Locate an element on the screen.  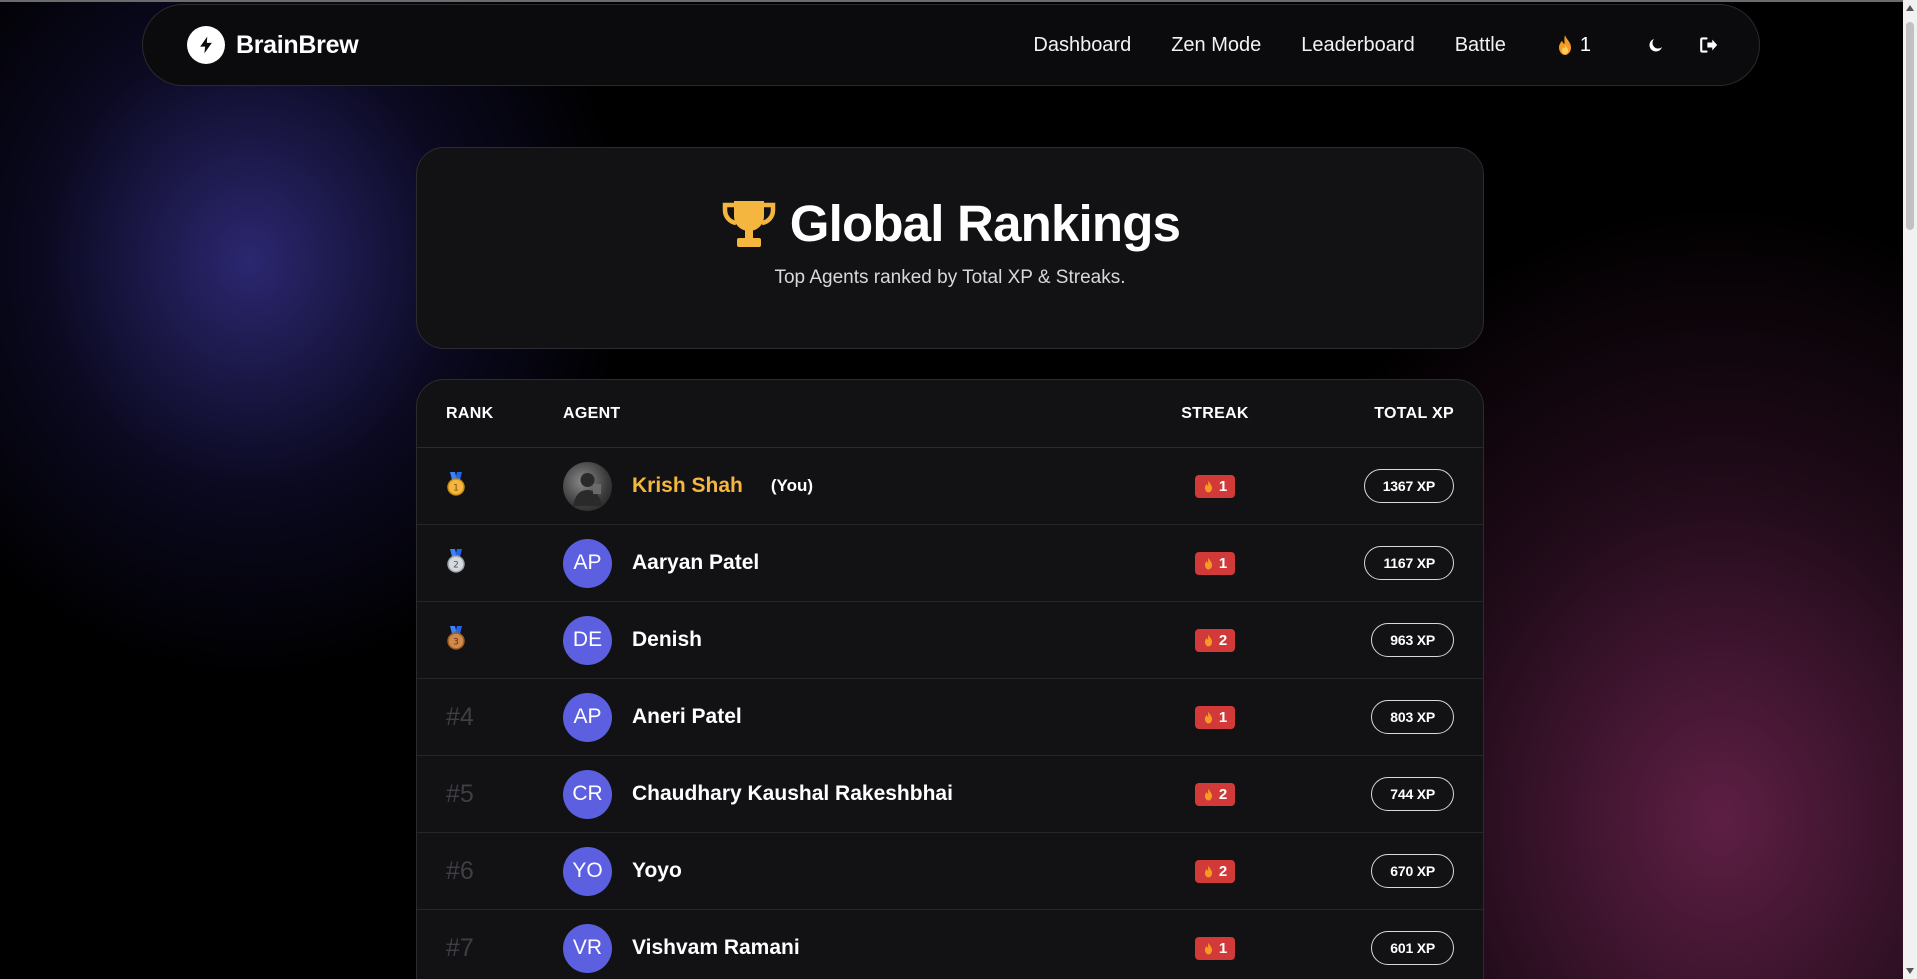
rank-number: #5 is located at coordinates (460, 793).